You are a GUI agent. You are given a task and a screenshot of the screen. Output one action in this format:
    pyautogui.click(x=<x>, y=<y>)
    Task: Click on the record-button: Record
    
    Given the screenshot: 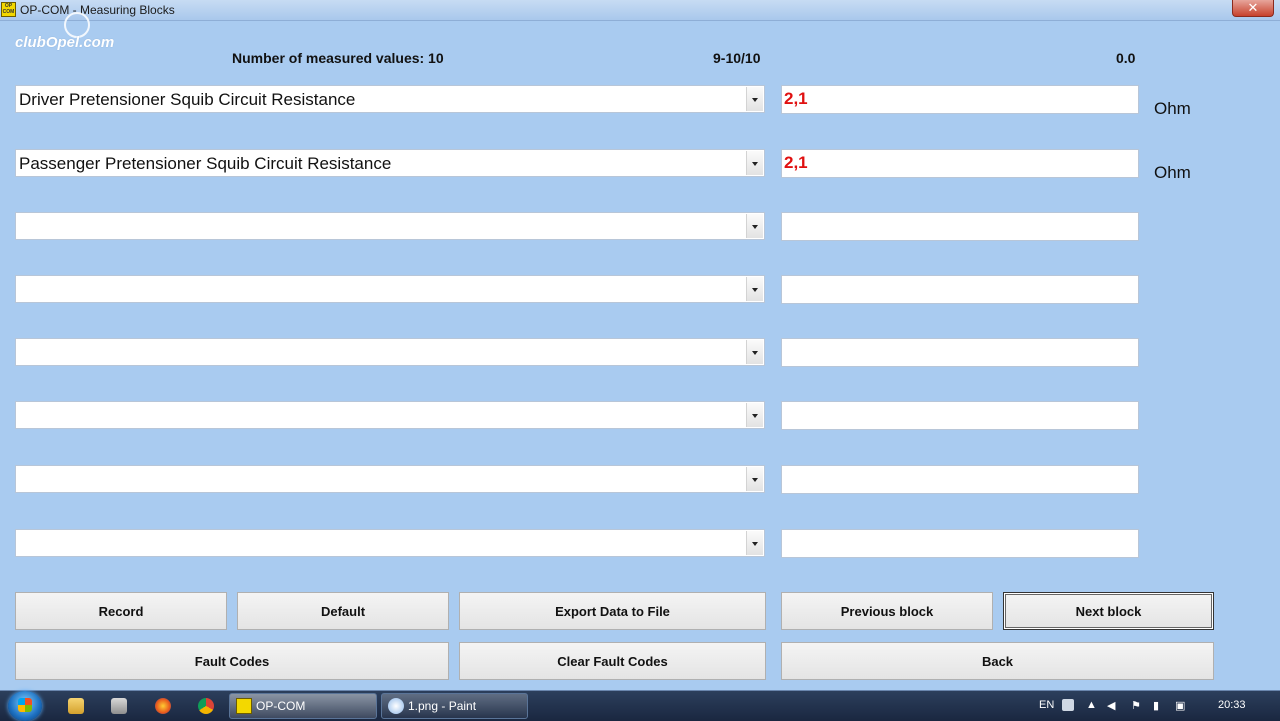 What is the action you would take?
    pyautogui.click(x=121, y=611)
    